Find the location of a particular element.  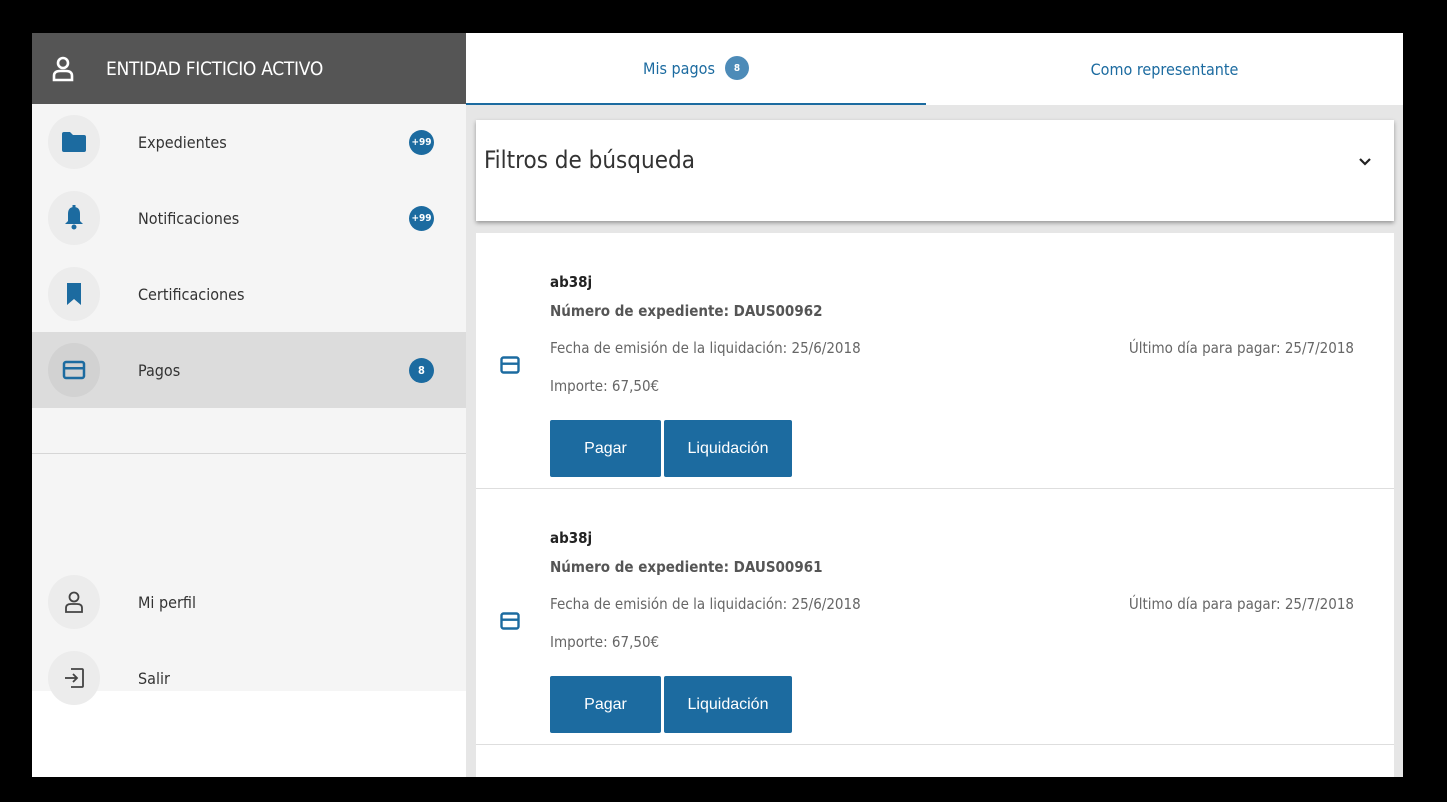

search-filters-panel: Filtros de búsqueda is located at coordinates (935, 170).